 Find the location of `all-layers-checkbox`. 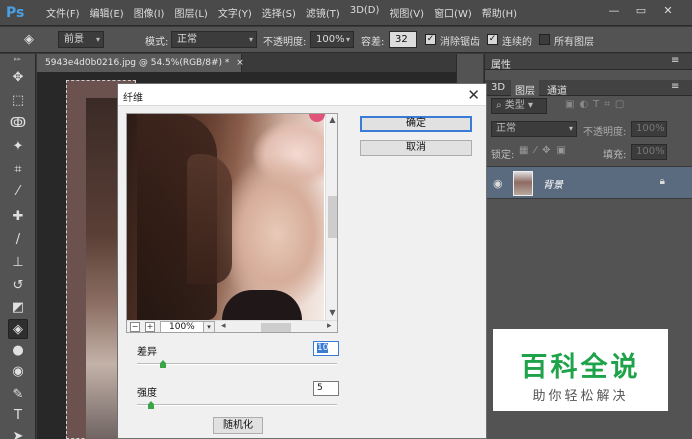

all-layers-checkbox is located at coordinates (544, 39).